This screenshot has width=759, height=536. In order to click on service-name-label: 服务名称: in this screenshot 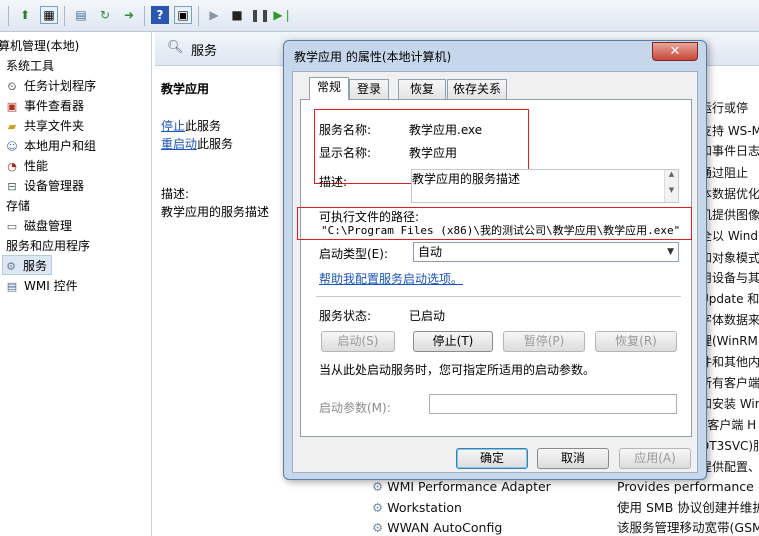, I will do `click(345, 130)`.